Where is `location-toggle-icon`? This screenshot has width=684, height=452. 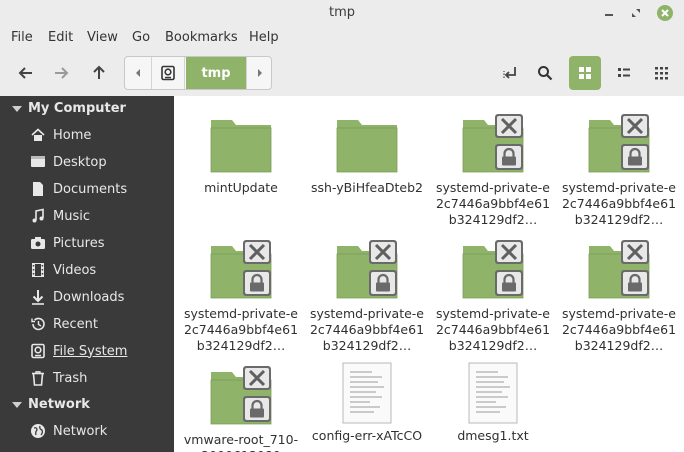
location-toggle-icon is located at coordinates (509, 73).